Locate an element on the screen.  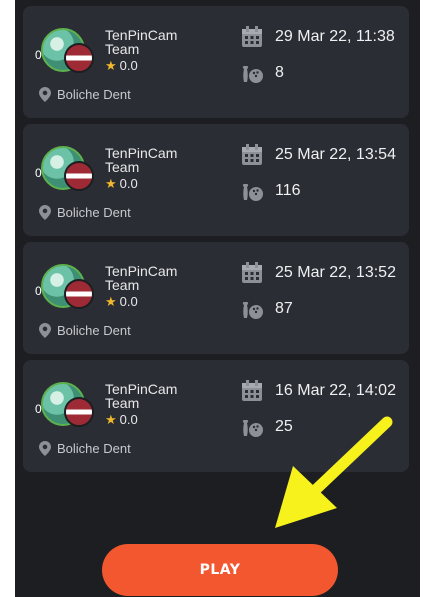
game-score: 8 is located at coordinates (262, 73).